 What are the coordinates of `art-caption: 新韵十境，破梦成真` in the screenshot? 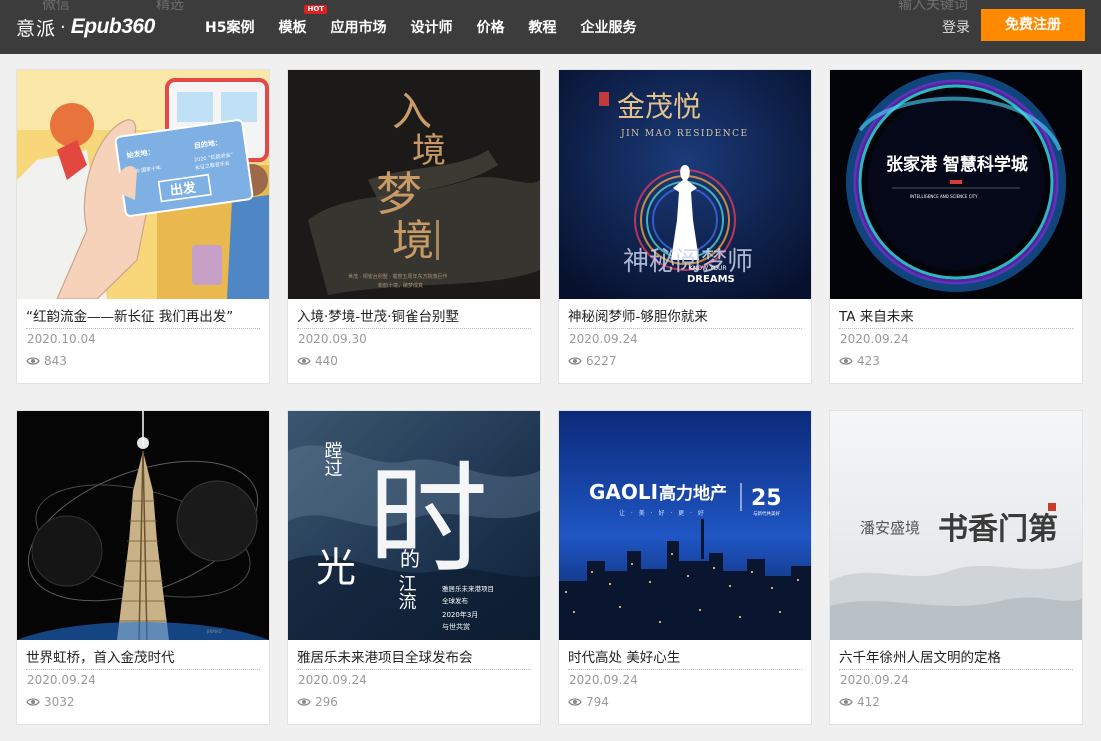 It's located at (400, 285).